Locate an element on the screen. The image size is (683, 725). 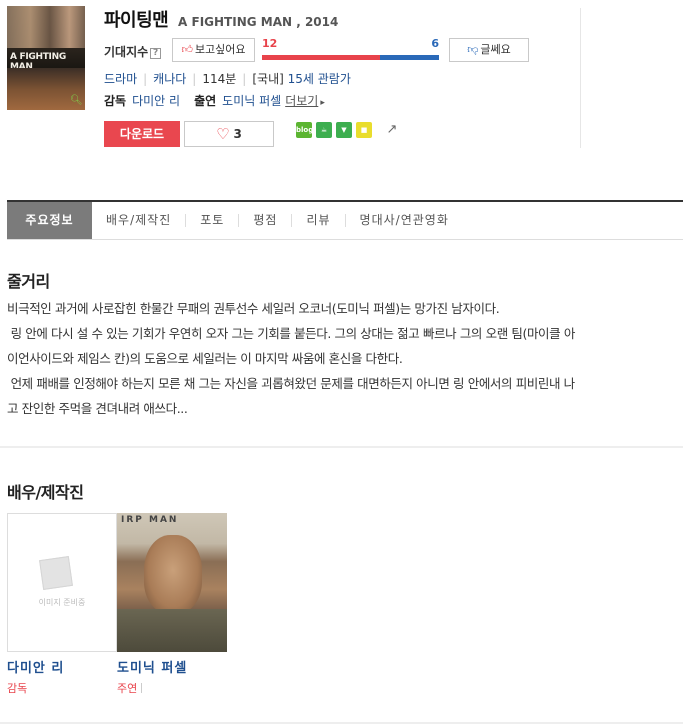
actor-face is located at coordinates (173, 574).